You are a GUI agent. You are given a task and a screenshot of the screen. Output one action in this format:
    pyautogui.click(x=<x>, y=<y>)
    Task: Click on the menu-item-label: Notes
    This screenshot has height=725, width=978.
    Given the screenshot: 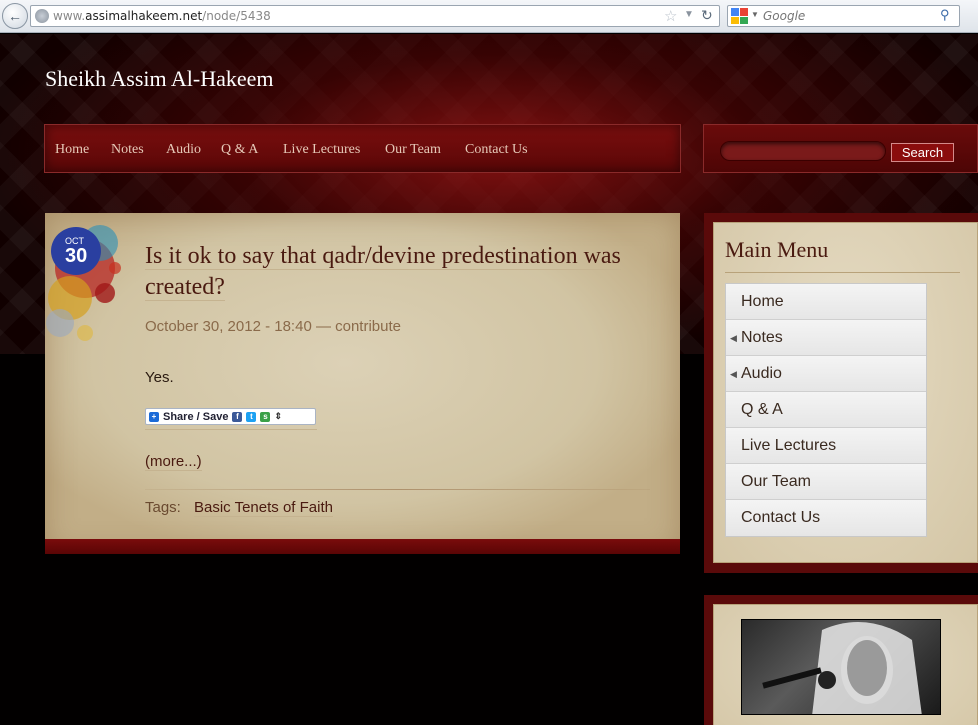 What is the action you would take?
    pyautogui.click(x=762, y=337)
    